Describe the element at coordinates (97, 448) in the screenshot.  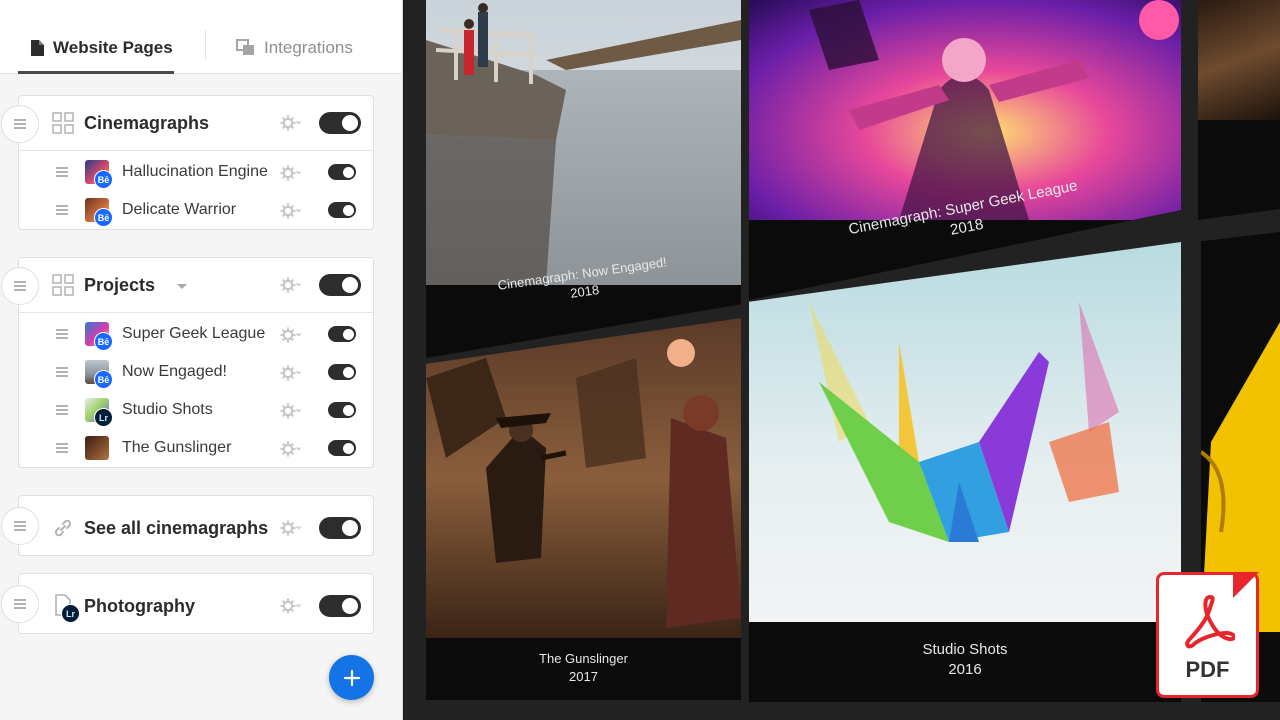
I see `project-thumbnail` at that location.